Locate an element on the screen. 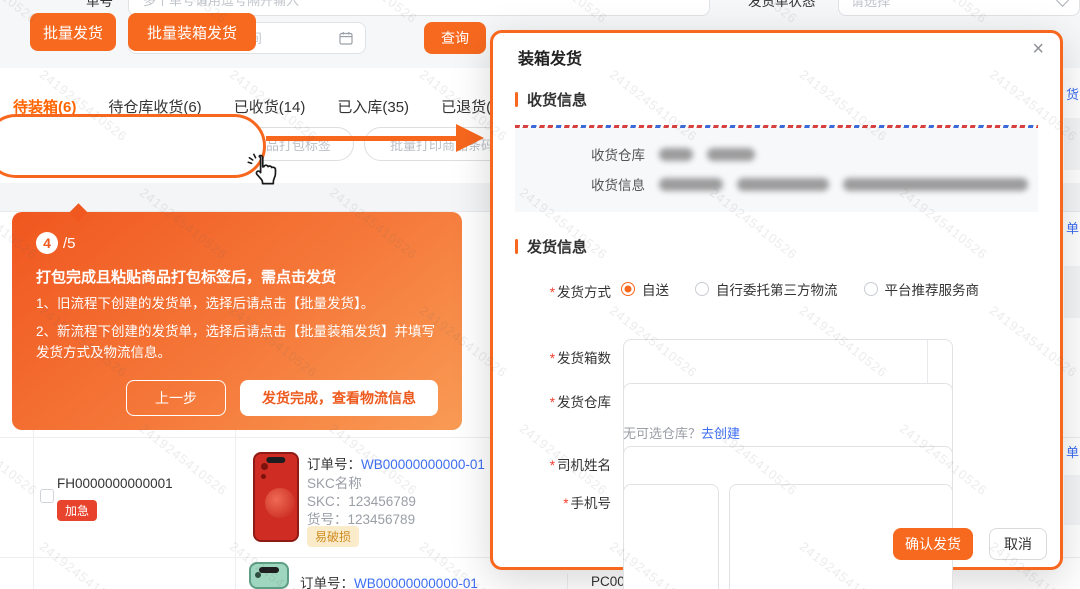 This screenshot has height=589, width=1080. order-no-input is located at coordinates (419, 4).